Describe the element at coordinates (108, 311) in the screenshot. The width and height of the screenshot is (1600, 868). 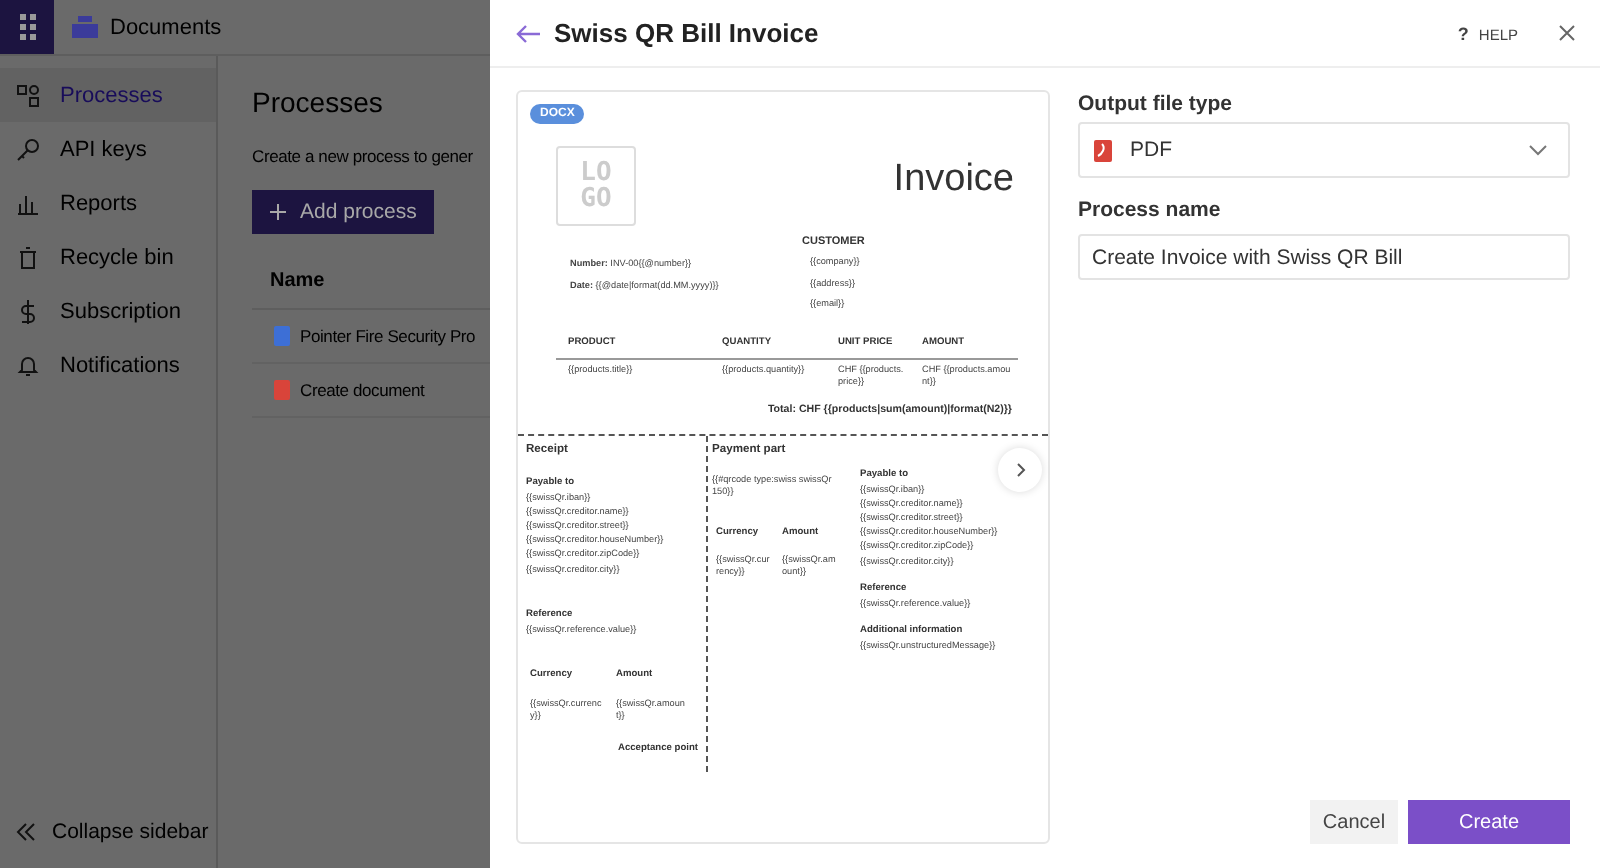
I see `sidebar-item: Subscription` at that location.